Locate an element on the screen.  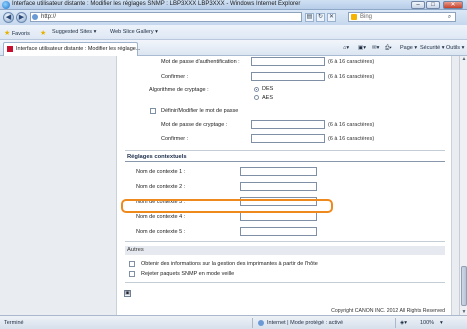
auth-password-hint: (6 à 16 caractères) is located at coordinates (351, 62).